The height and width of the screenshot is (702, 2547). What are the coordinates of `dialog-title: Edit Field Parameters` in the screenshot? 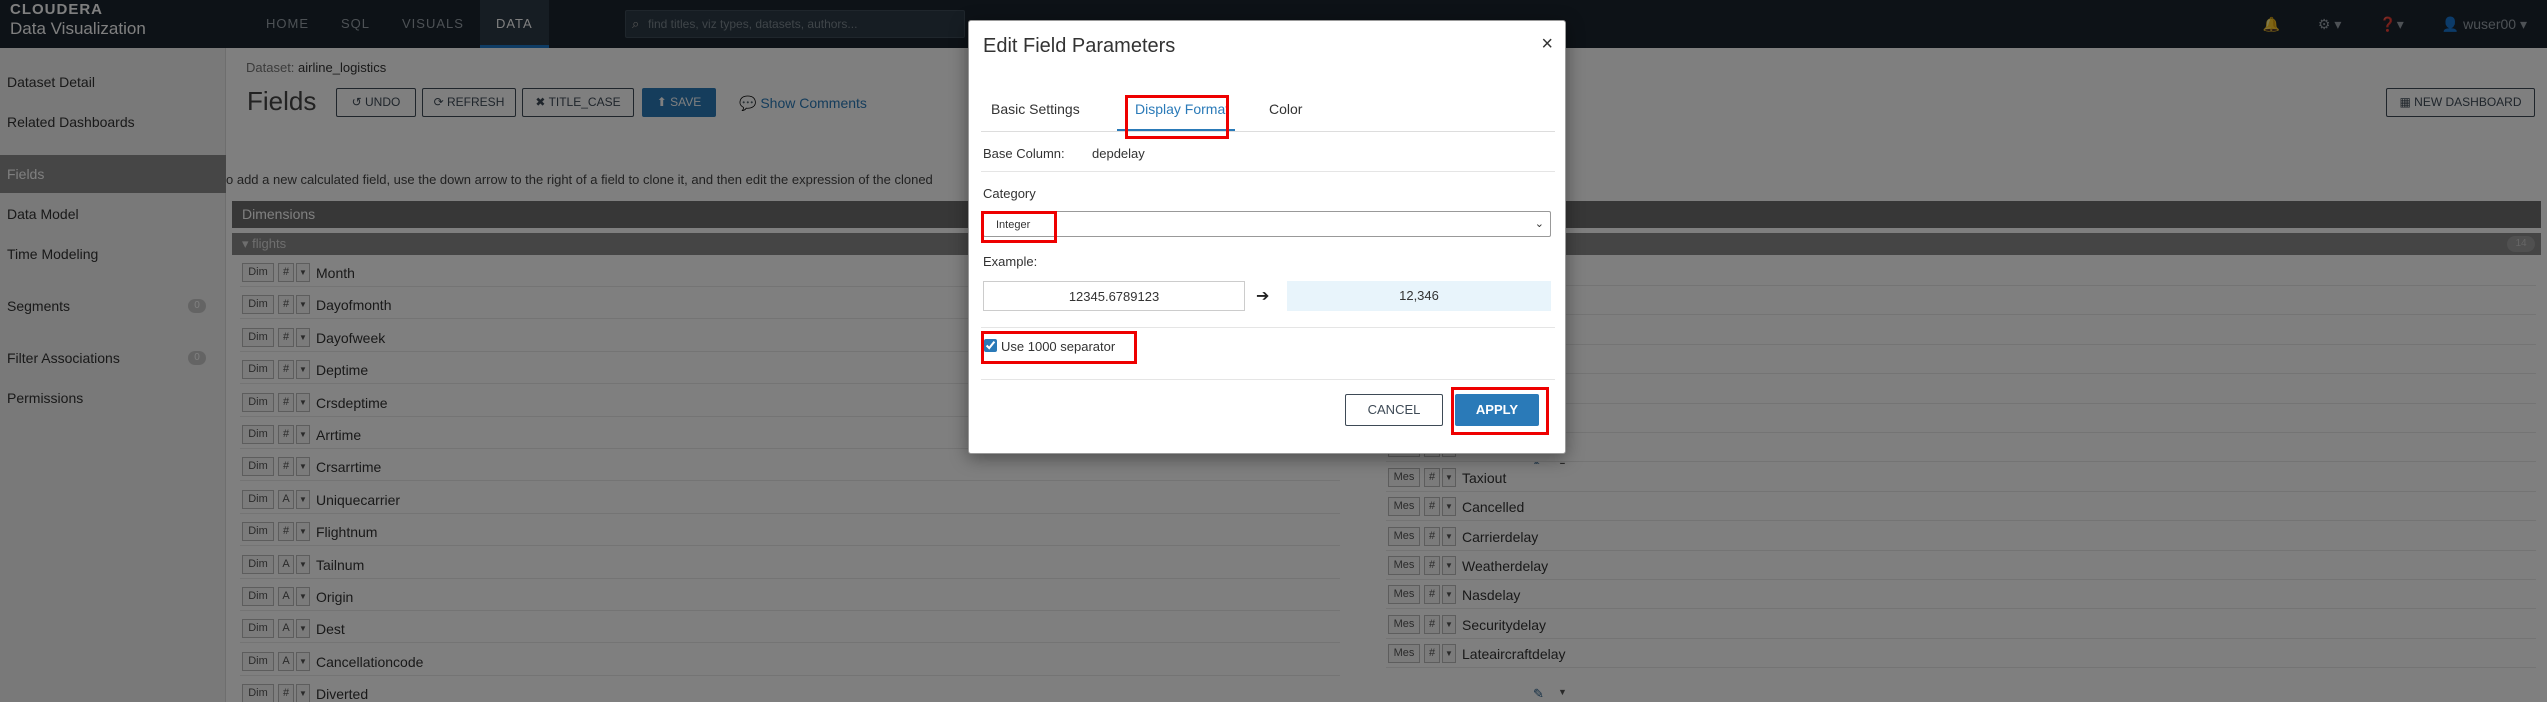 It's located at (1079, 46).